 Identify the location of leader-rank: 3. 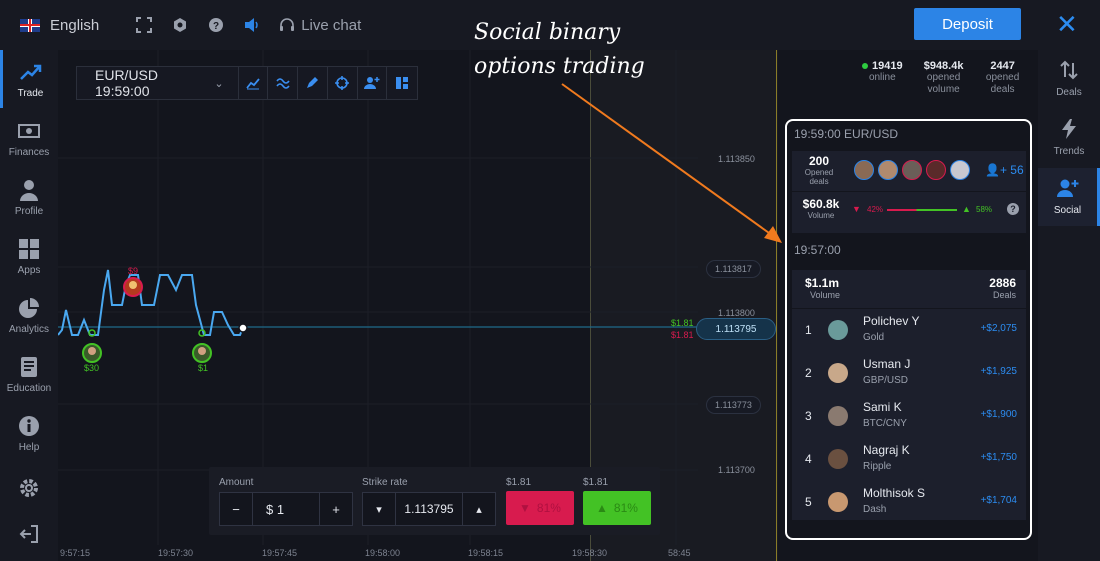
(808, 416).